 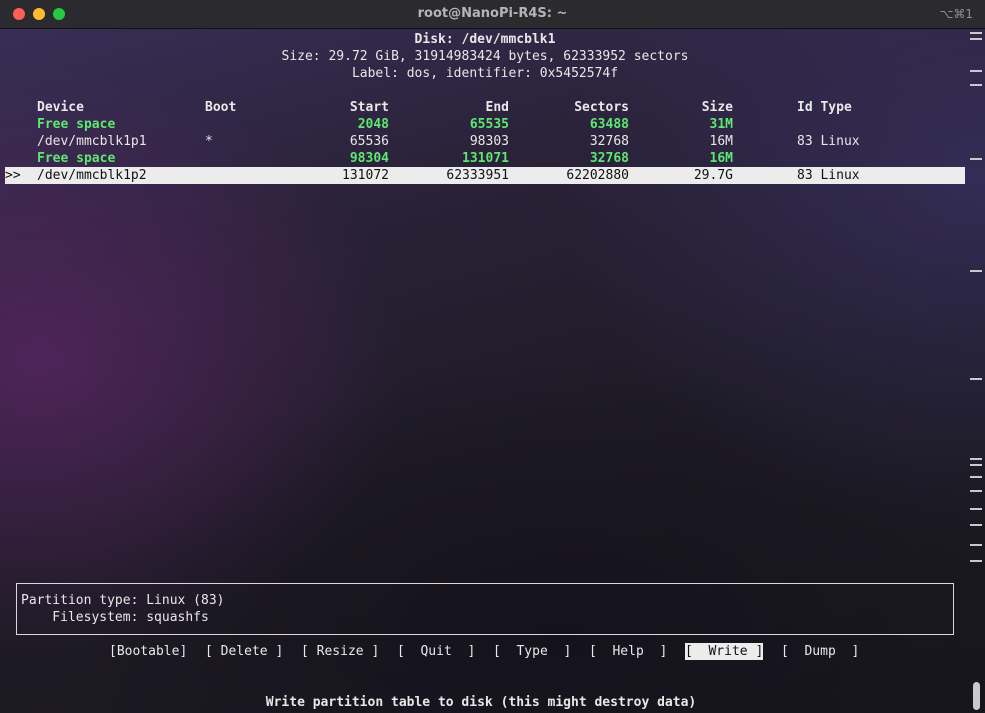 What do you see at coordinates (532, 651) in the screenshot?
I see `type-button: [ Type ]` at bounding box center [532, 651].